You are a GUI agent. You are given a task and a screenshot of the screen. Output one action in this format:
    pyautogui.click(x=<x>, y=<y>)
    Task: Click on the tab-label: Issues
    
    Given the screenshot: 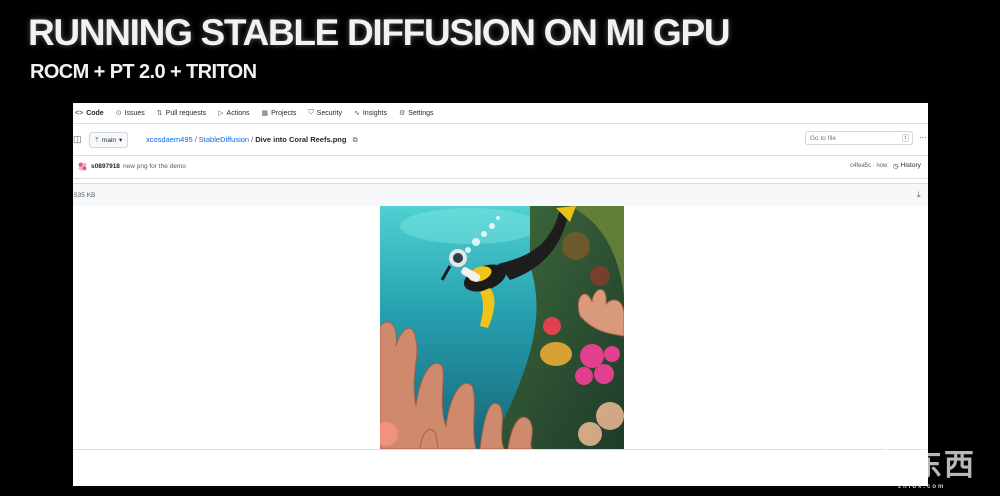 What is the action you would take?
    pyautogui.click(x=134, y=113)
    